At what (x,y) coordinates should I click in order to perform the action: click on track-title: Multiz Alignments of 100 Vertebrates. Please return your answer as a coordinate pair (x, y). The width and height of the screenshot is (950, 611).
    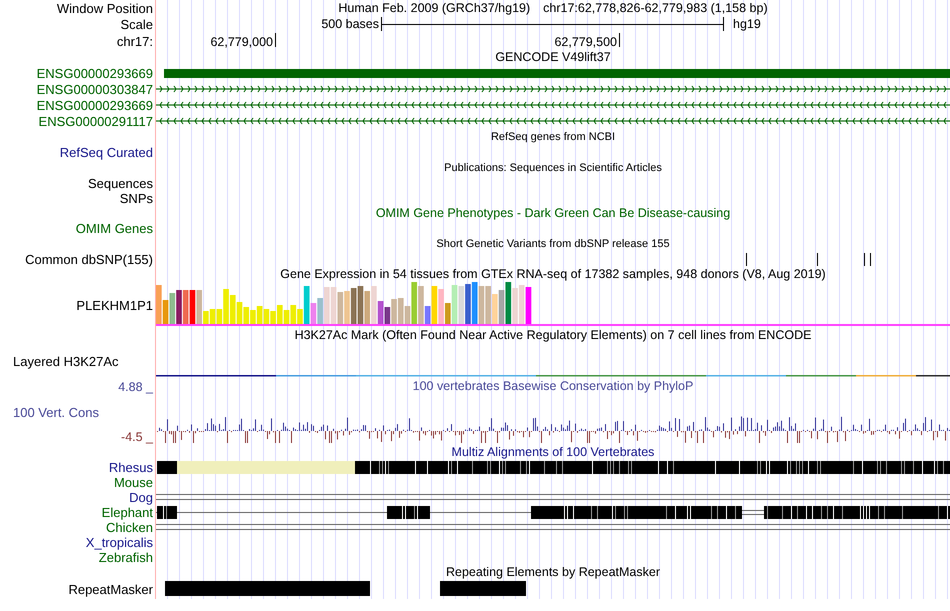
    Looking at the image, I should click on (553, 452).